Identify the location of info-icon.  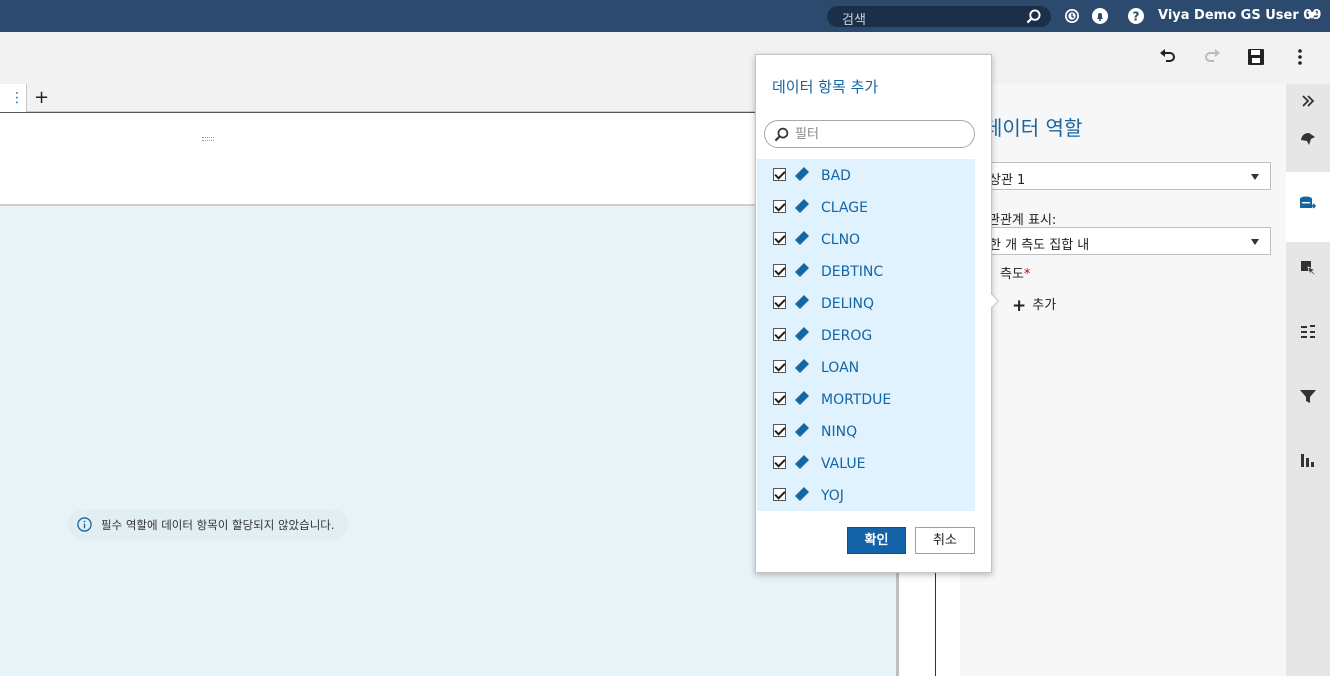
(84, 524).